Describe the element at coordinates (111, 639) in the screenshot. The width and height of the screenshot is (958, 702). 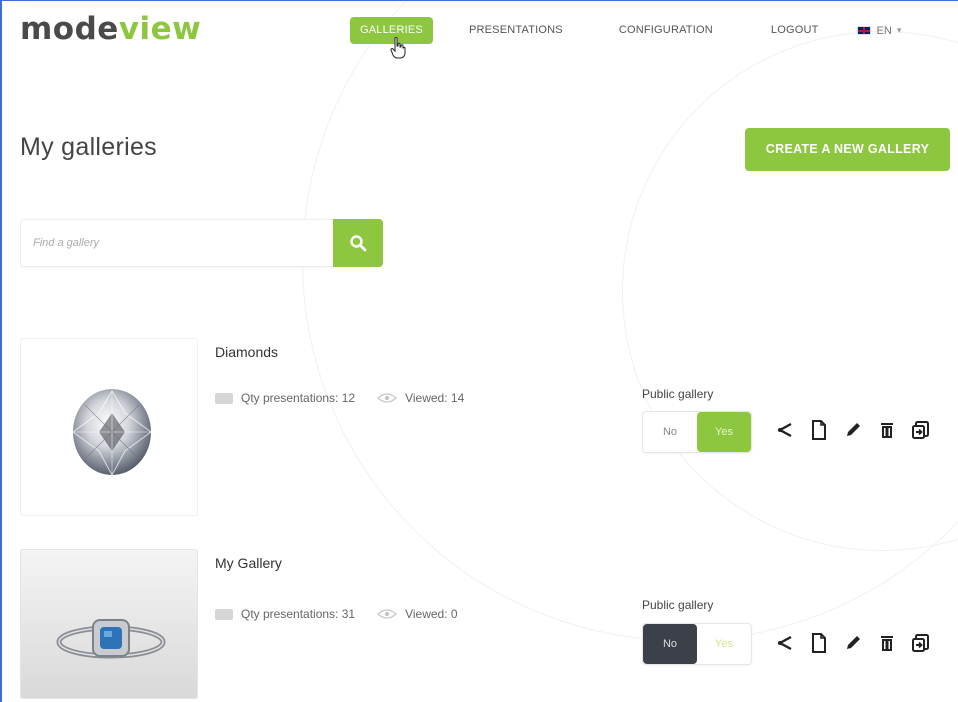
I see `ring-image` at that location.